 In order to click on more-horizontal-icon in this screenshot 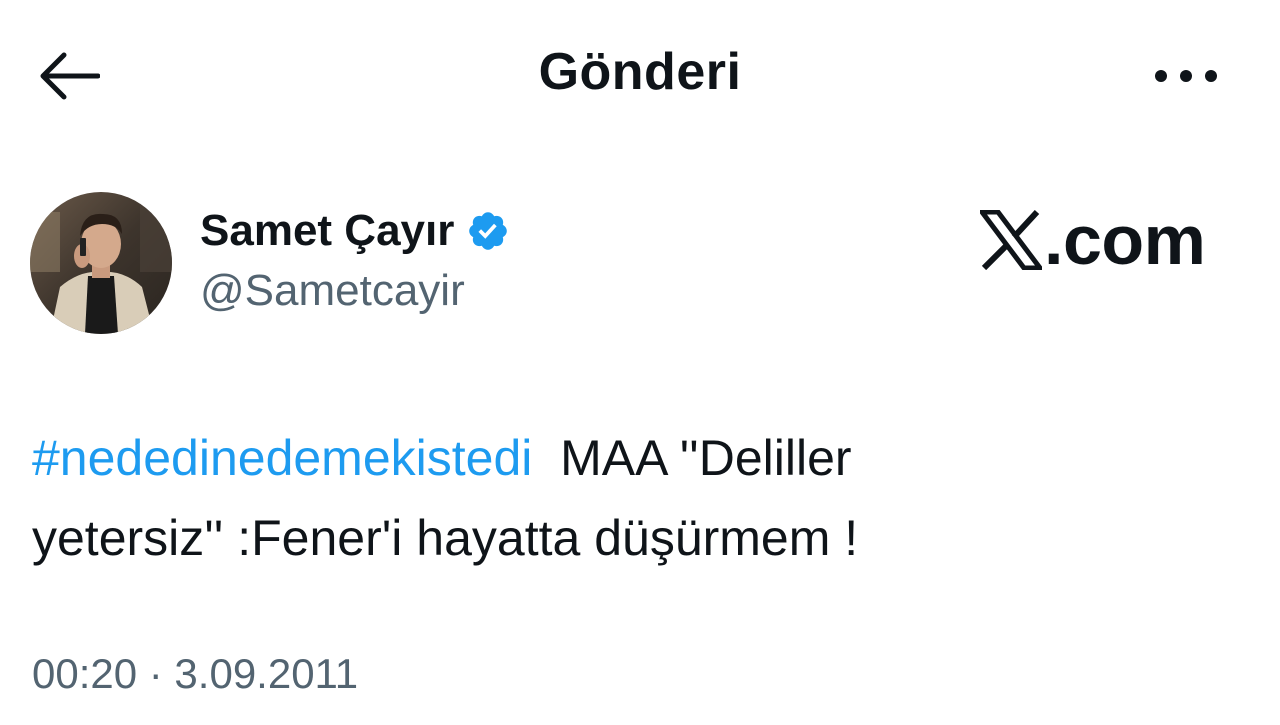, I will do `click(1186, 76)`.